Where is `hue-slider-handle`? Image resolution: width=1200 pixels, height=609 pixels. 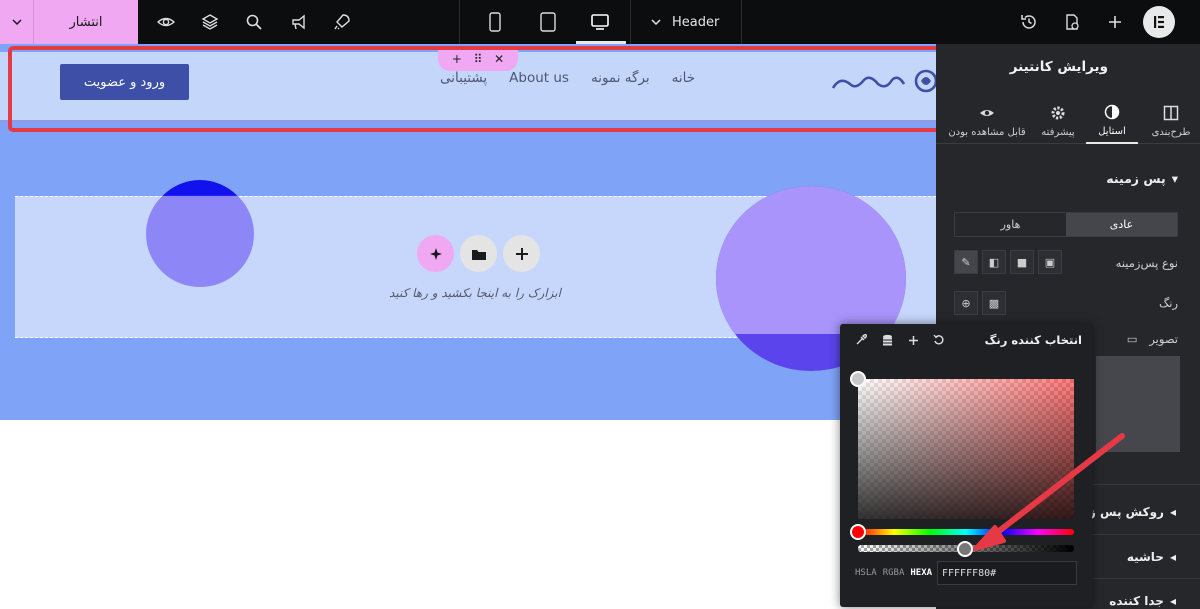
hue-slider-handle is located at coordinates (858, 532).